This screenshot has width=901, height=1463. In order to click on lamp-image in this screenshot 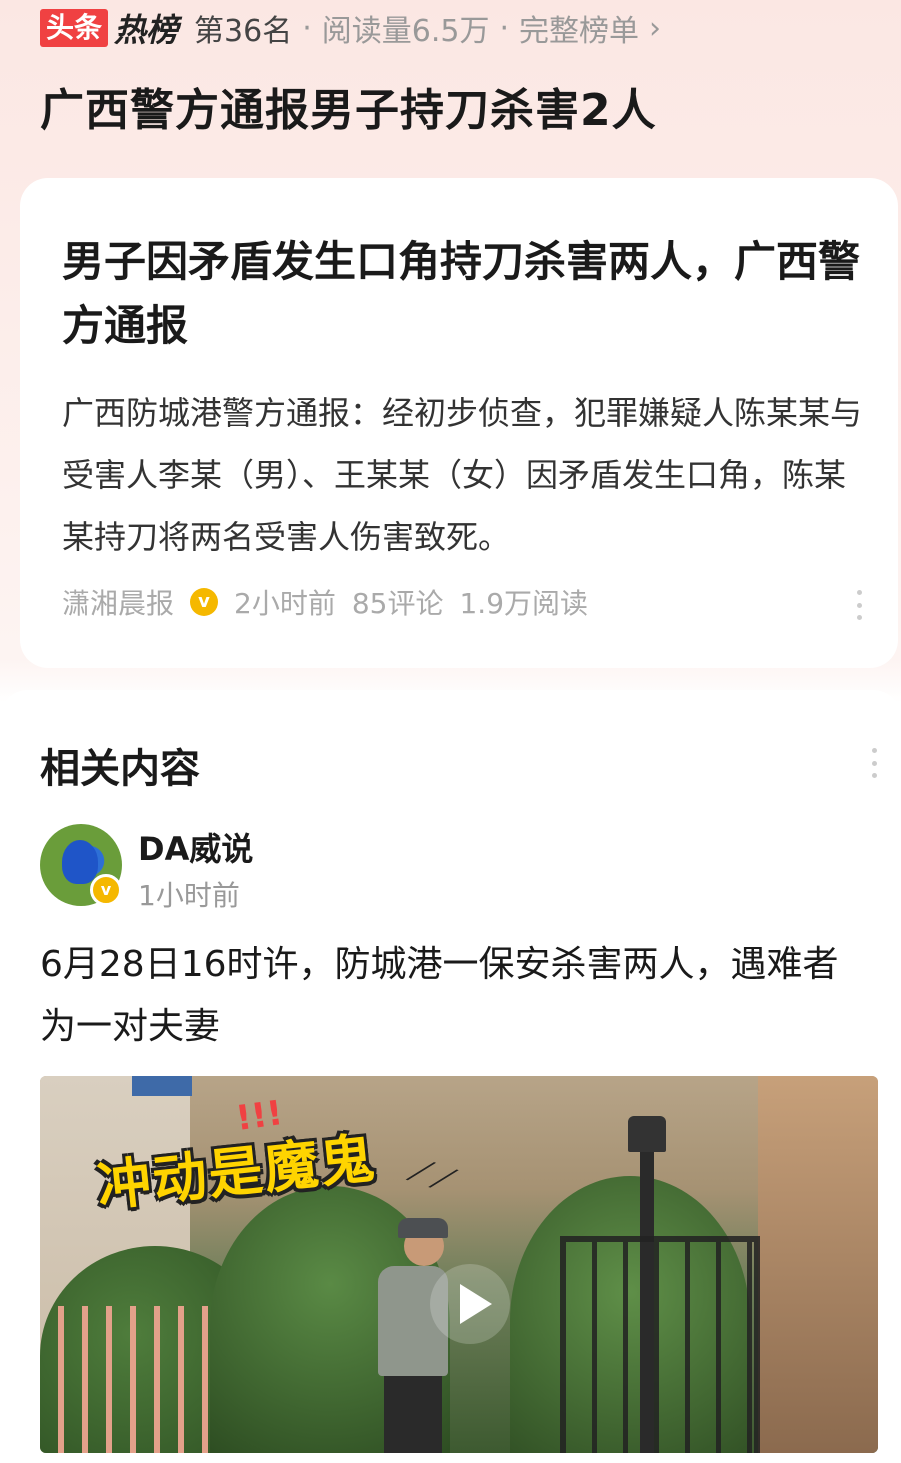, I will do `click(647, 1134)`.